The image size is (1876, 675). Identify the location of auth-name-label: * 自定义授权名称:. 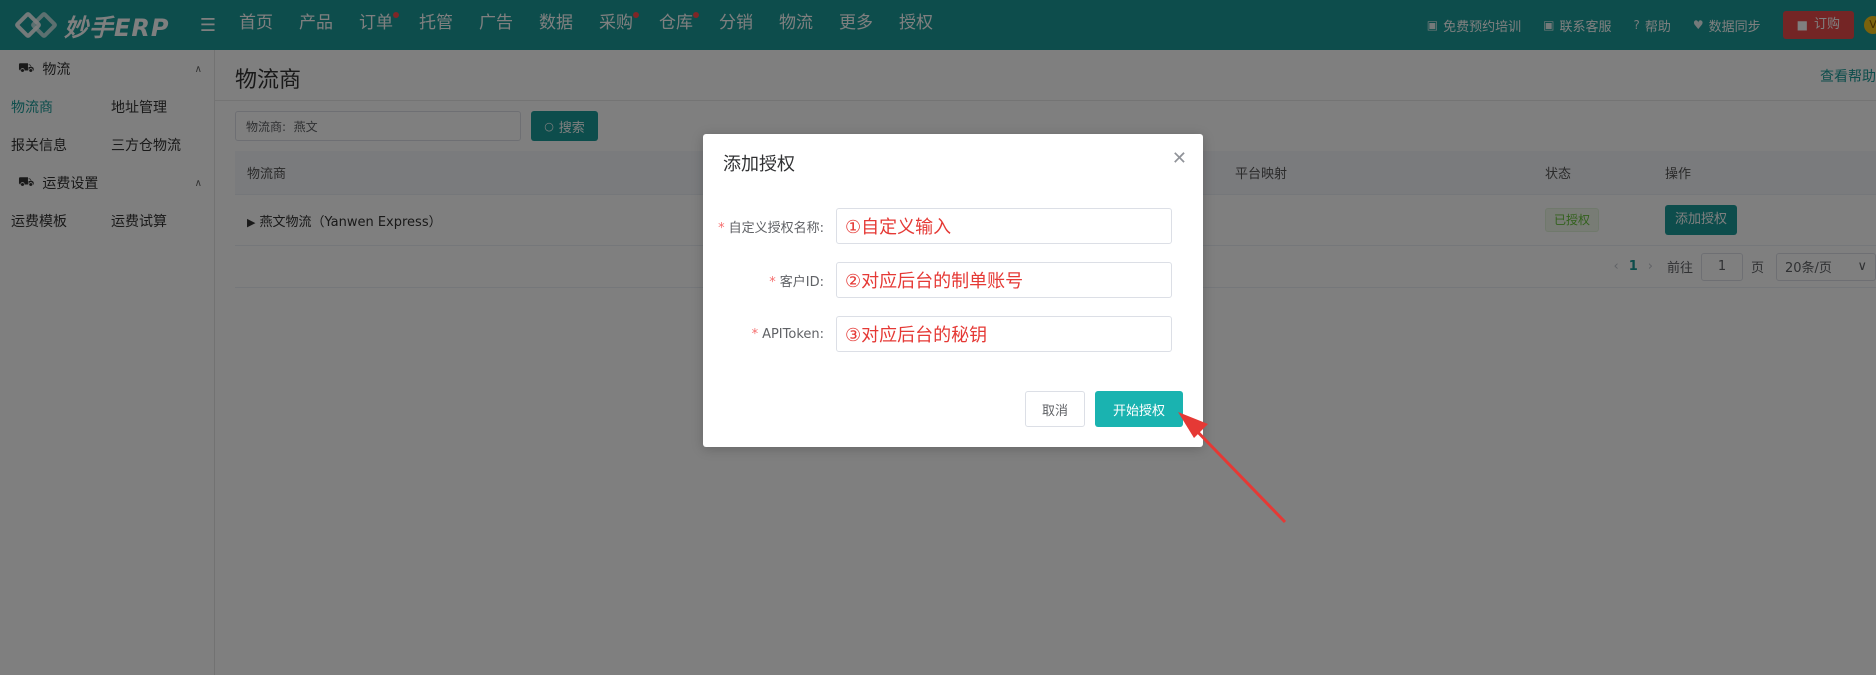
(769, 226).